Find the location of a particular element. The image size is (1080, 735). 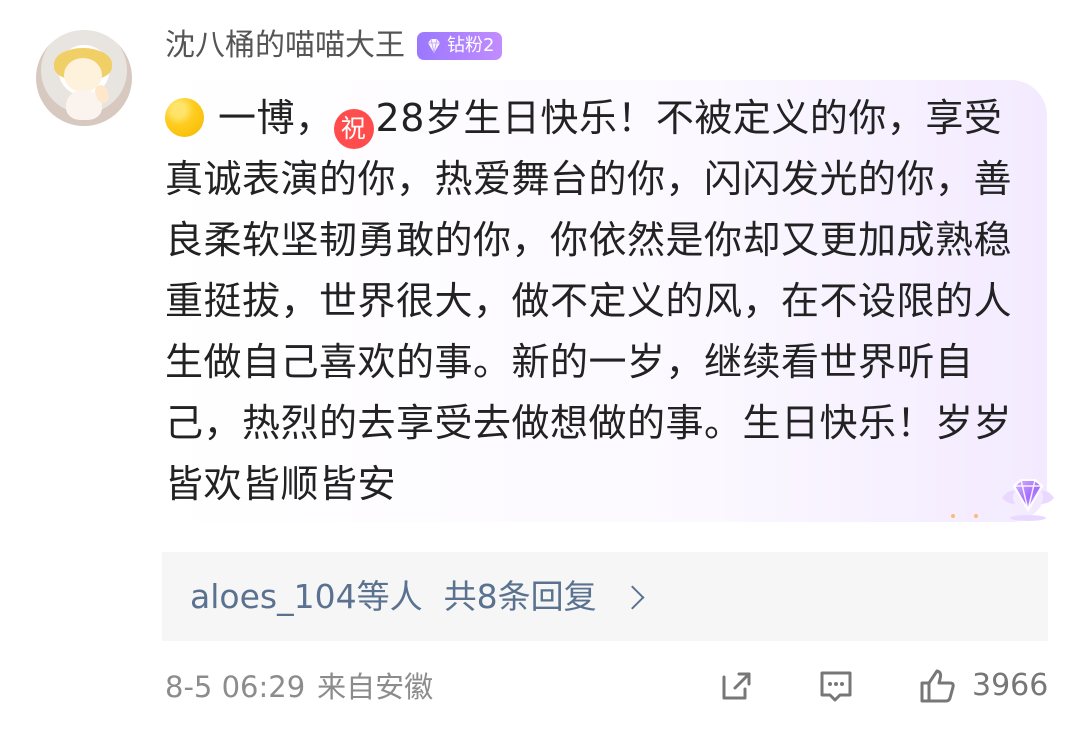

congrats-badge-icon: 祝 is located at coordinates (353, 129).